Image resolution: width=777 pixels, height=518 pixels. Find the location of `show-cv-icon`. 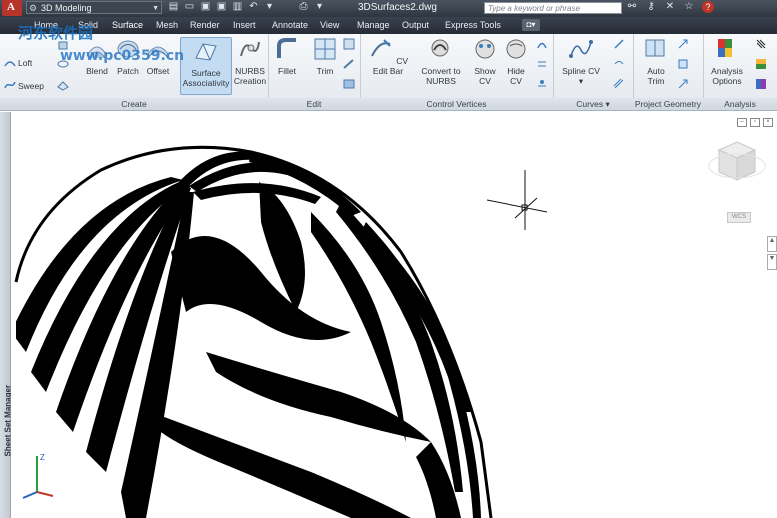

show-cv-icon is located at coordinates (485, 49).